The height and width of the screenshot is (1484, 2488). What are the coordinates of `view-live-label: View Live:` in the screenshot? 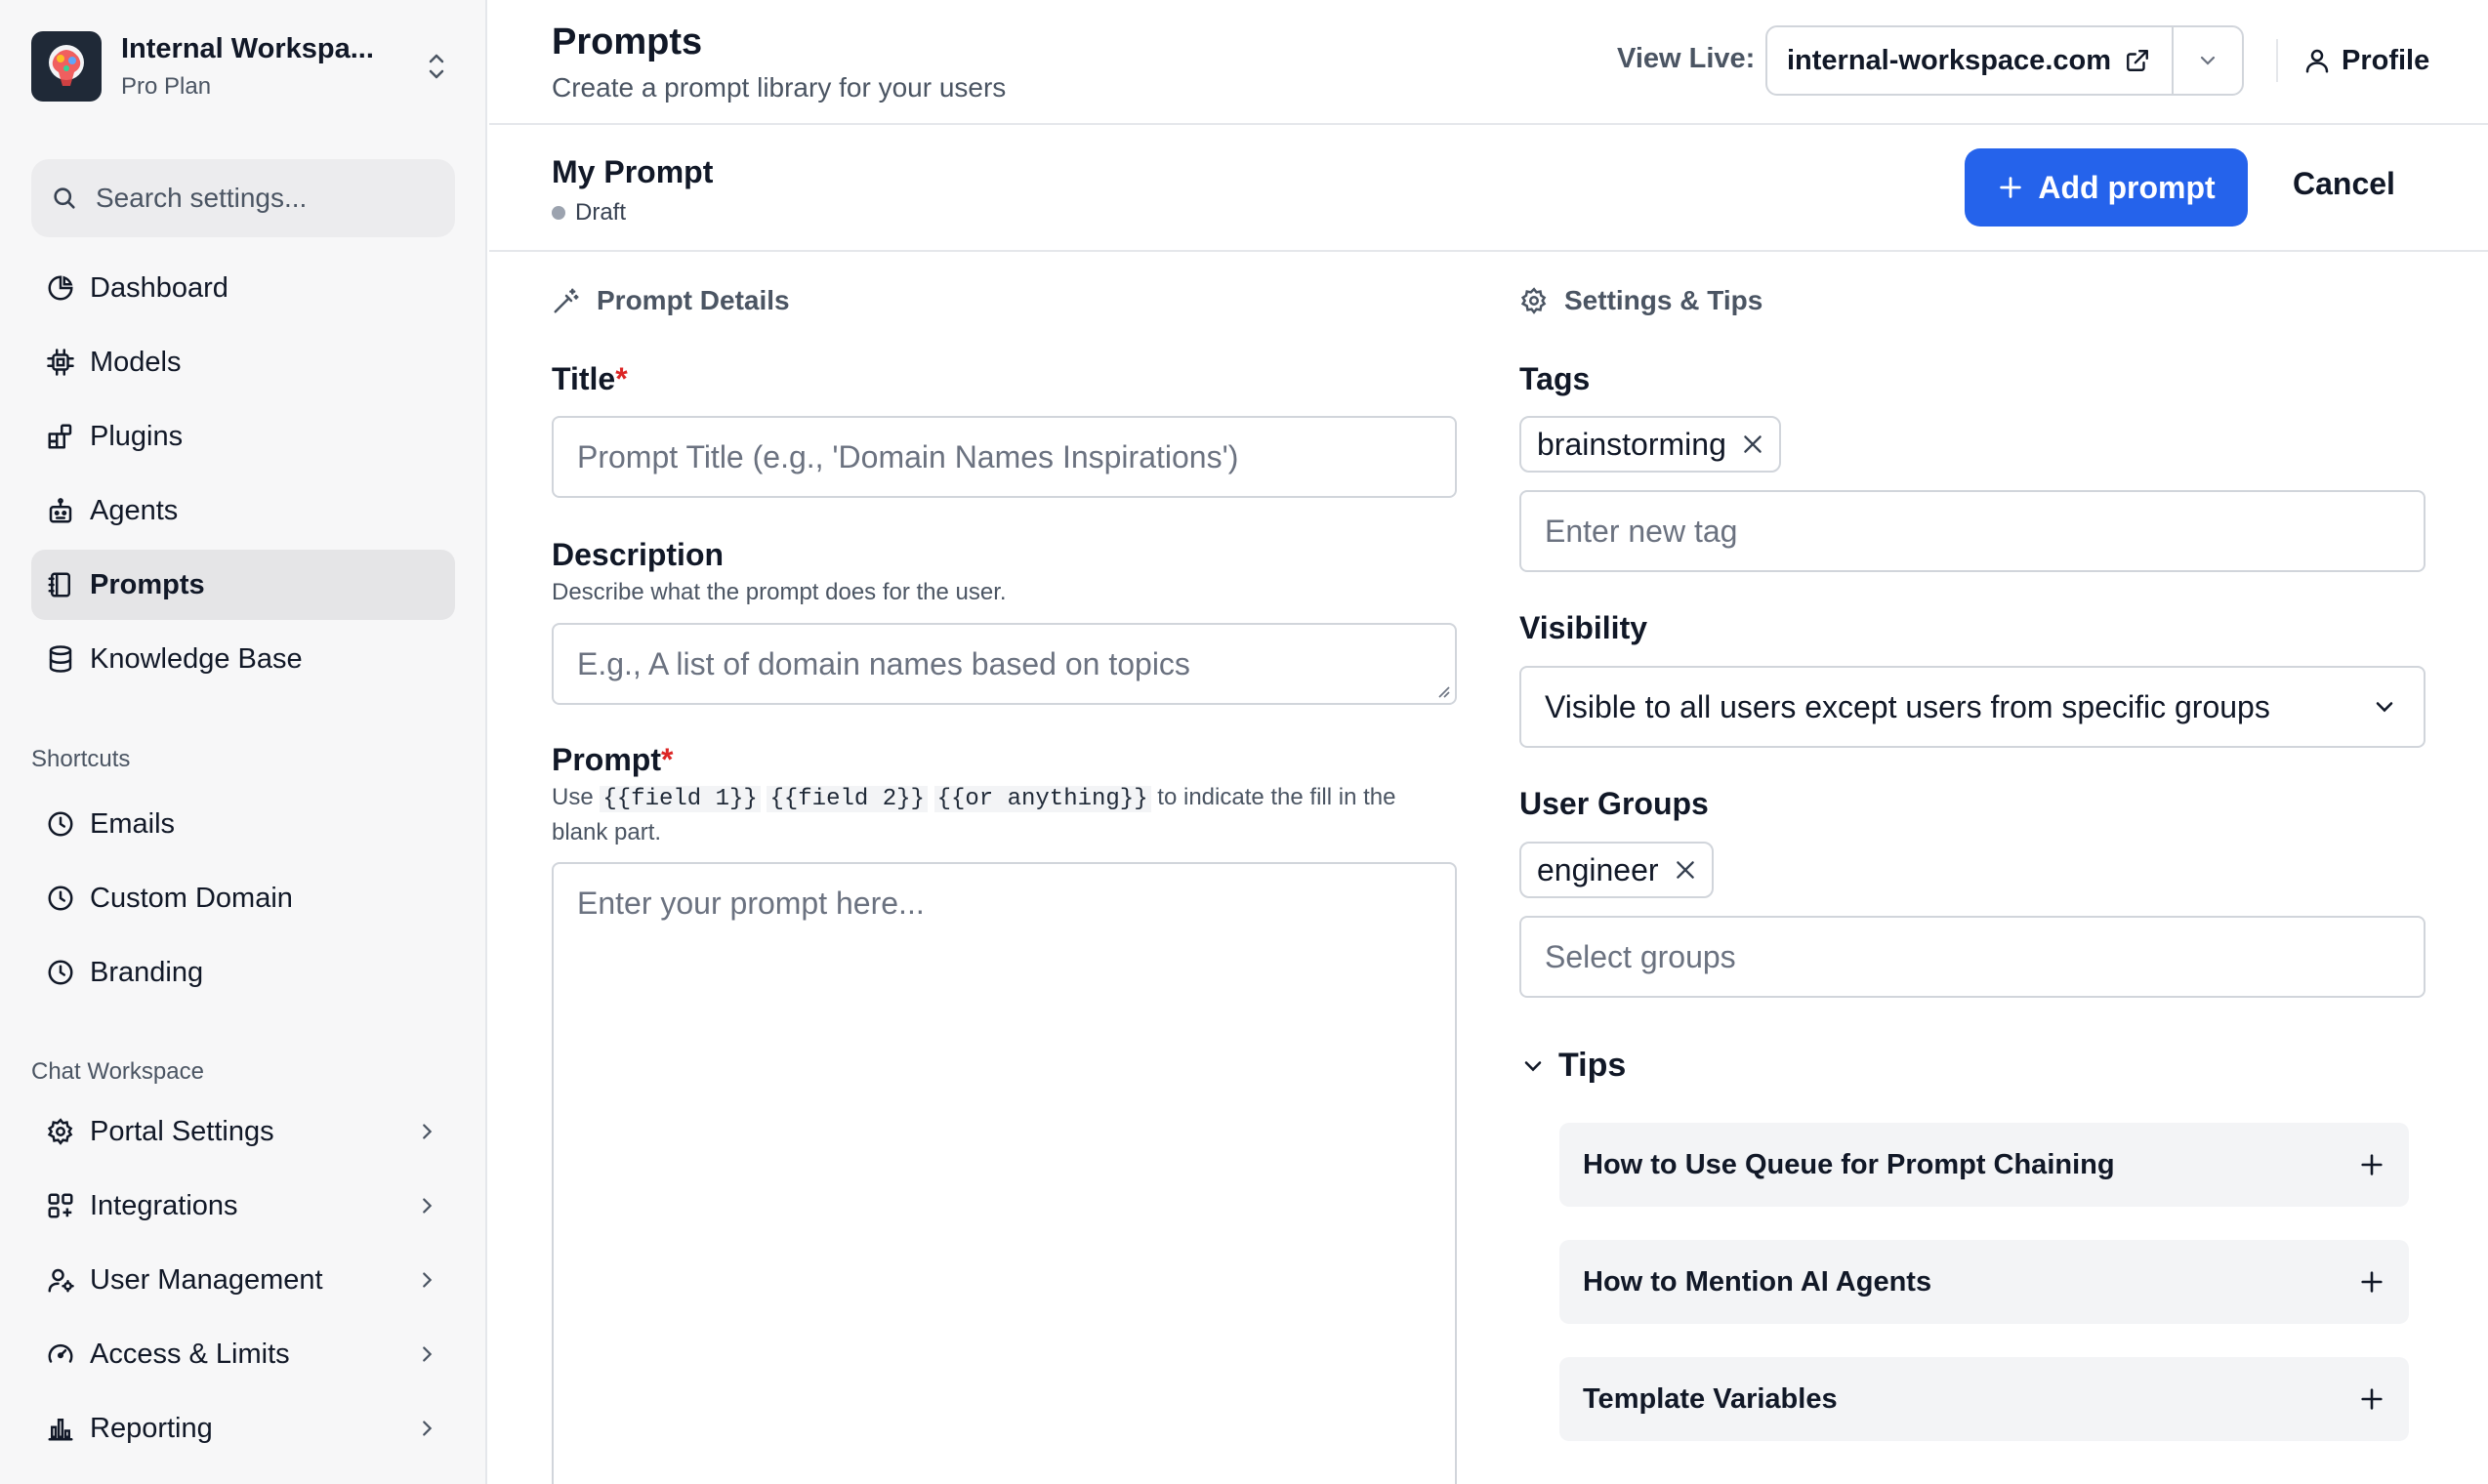 It's located at (1687, 59).